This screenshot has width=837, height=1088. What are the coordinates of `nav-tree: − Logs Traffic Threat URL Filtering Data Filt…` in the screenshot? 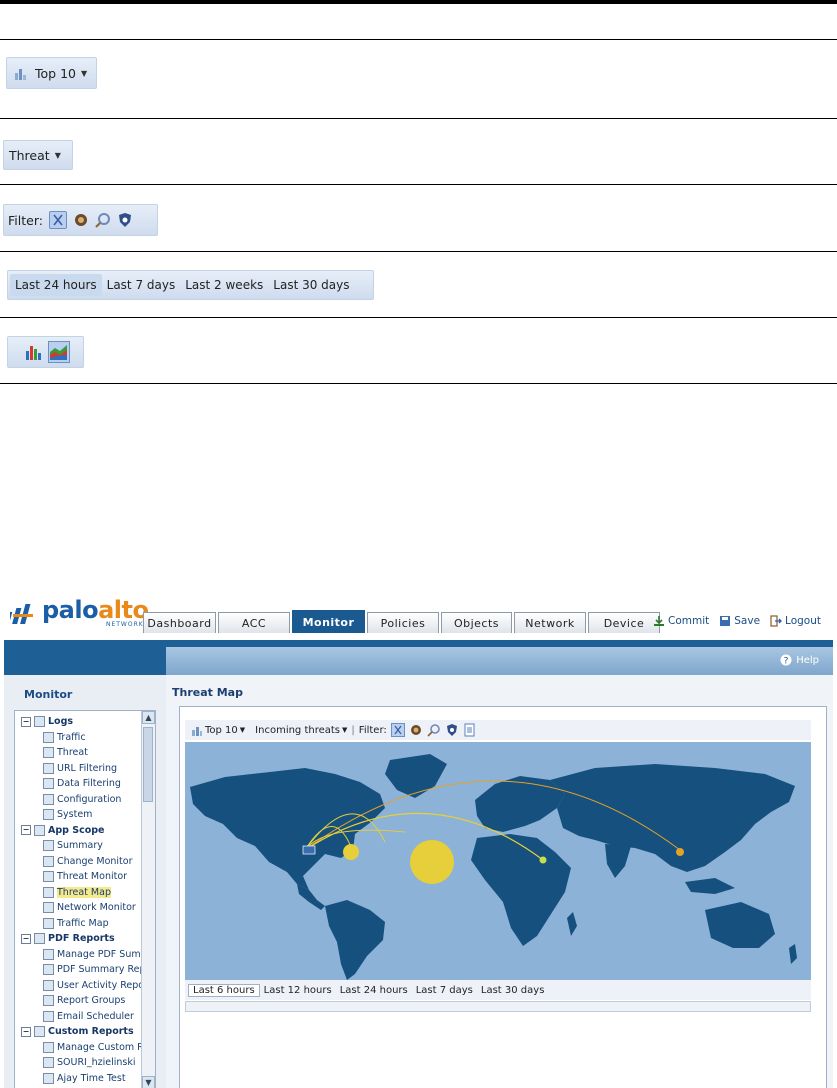 It's located at (85, 899).